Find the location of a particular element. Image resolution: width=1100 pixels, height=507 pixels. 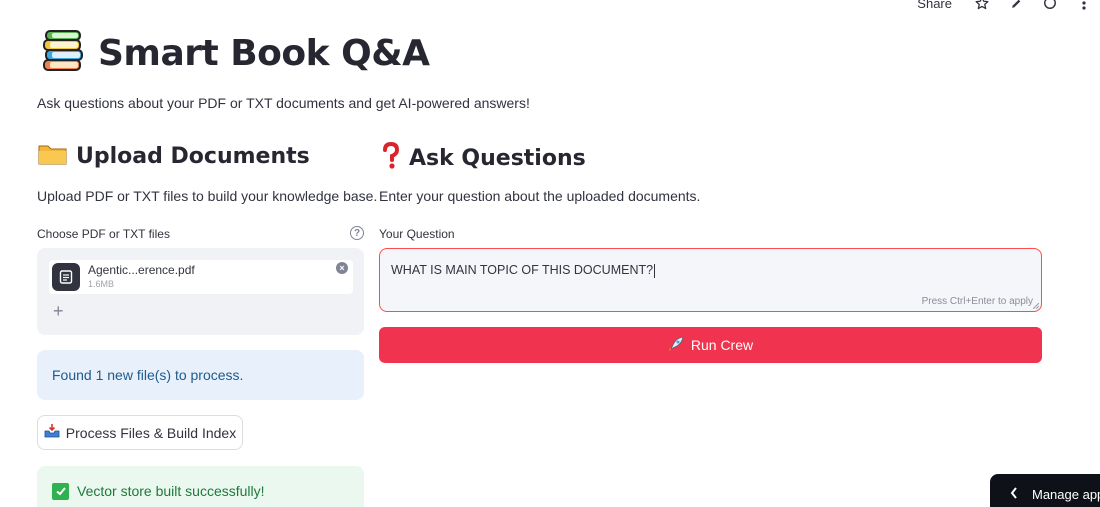

uploaded-file-size: 1.6MB is located at coordinates (101, 284).